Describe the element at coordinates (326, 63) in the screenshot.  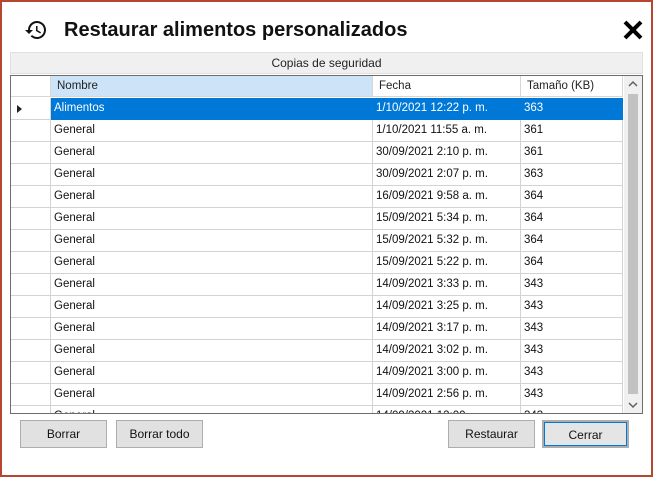
I see `backups-caption: Copias de seguridad` at that location.